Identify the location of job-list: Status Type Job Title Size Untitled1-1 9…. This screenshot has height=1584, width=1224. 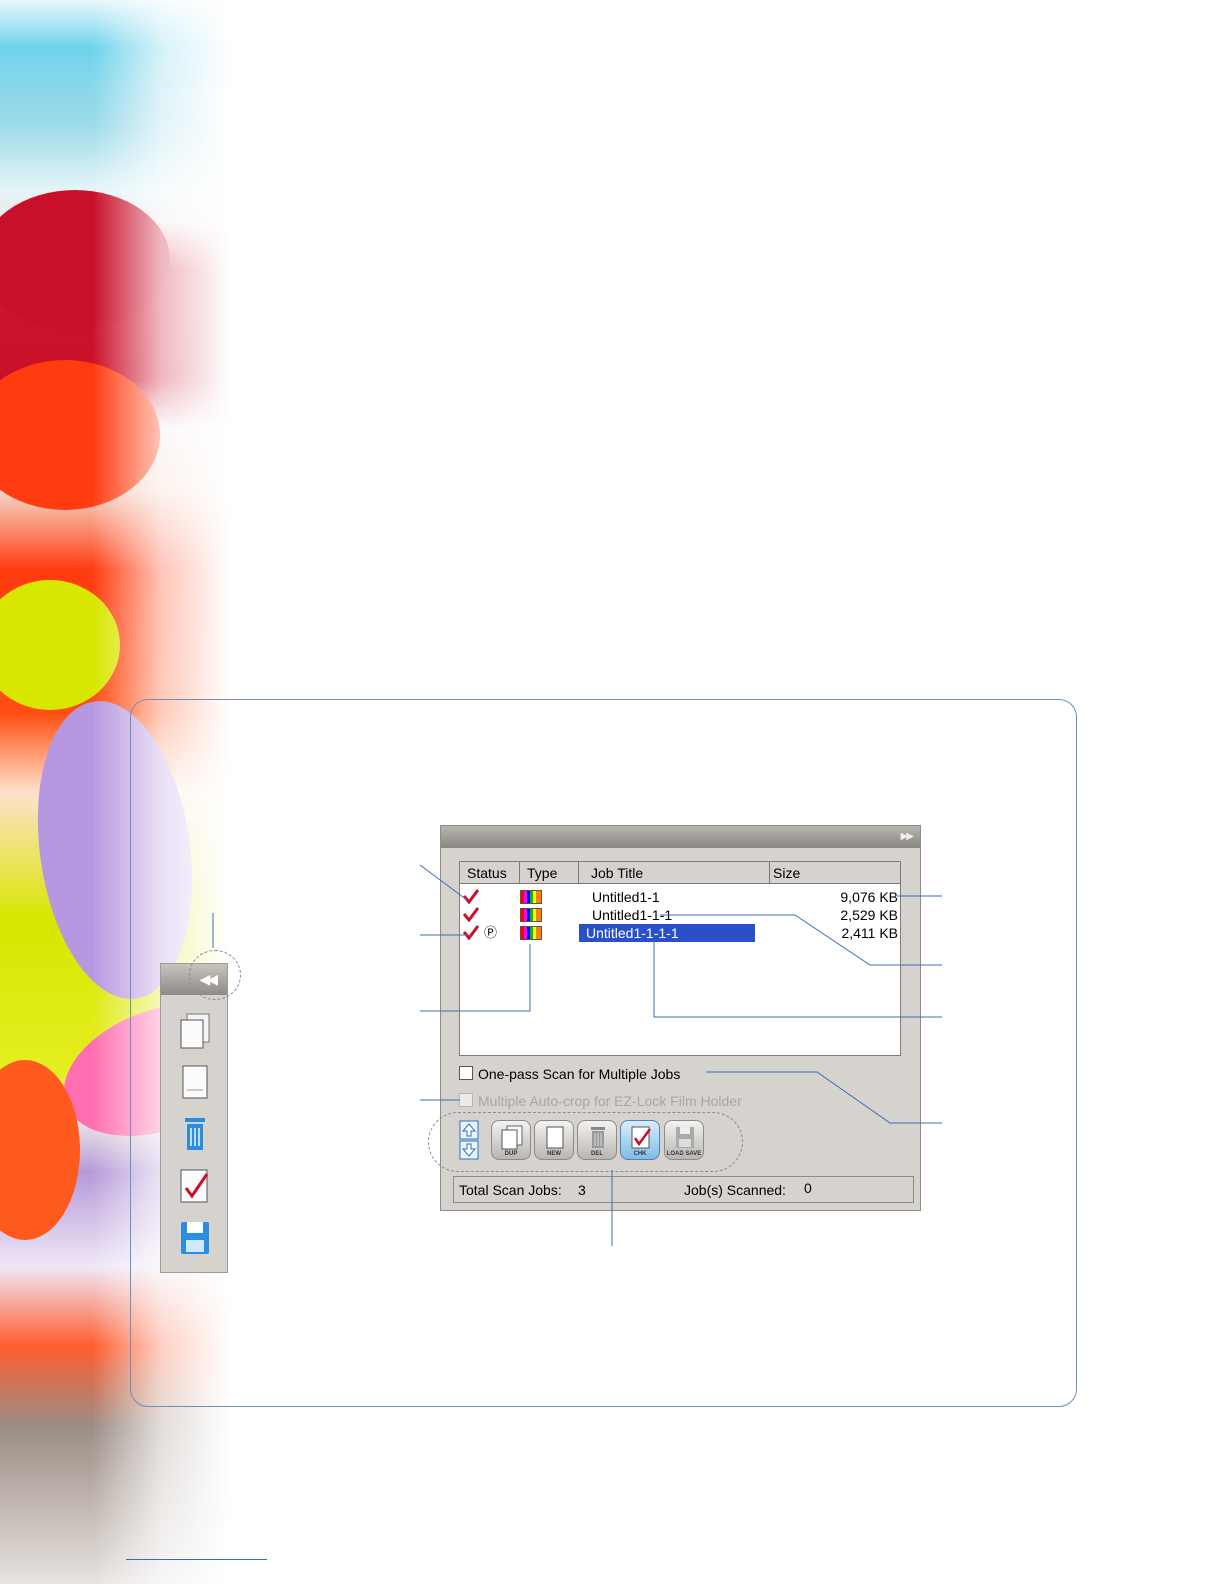
(680, 958).